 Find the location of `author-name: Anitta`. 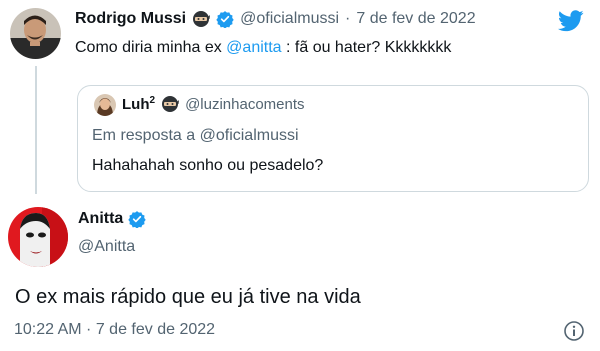

author-name: Anitta is located at coordinates (100, 219).